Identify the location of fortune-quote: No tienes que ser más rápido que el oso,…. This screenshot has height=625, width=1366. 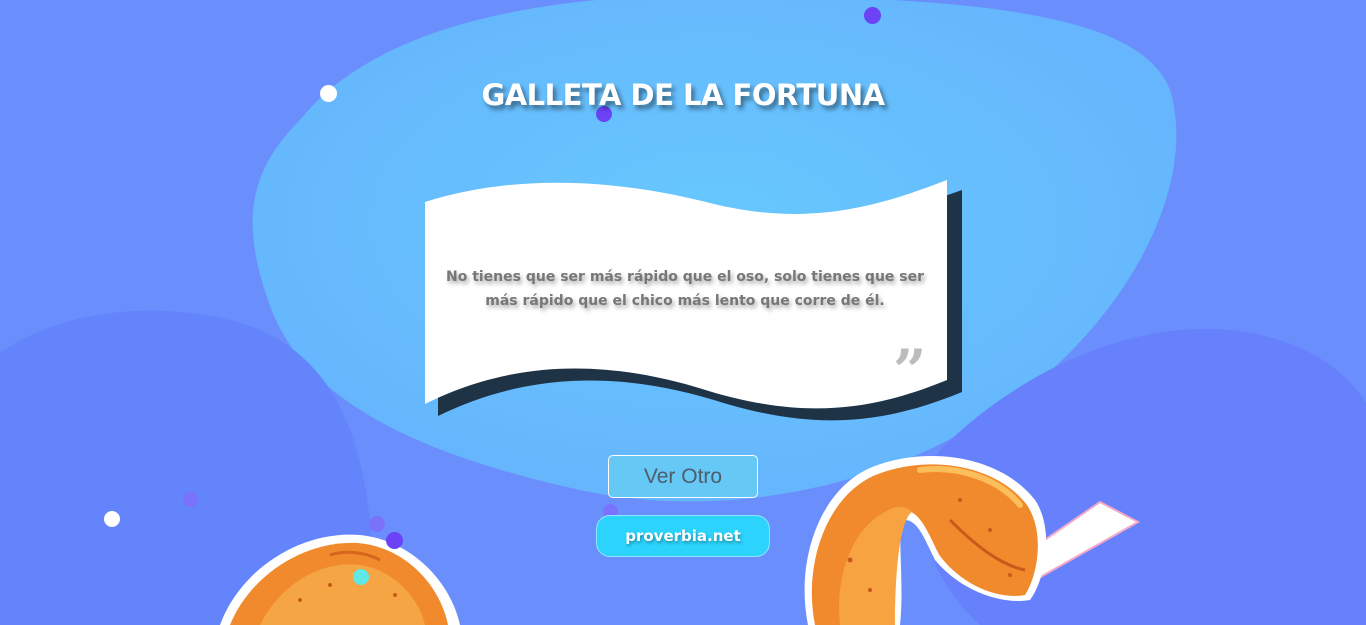
(685, 289).